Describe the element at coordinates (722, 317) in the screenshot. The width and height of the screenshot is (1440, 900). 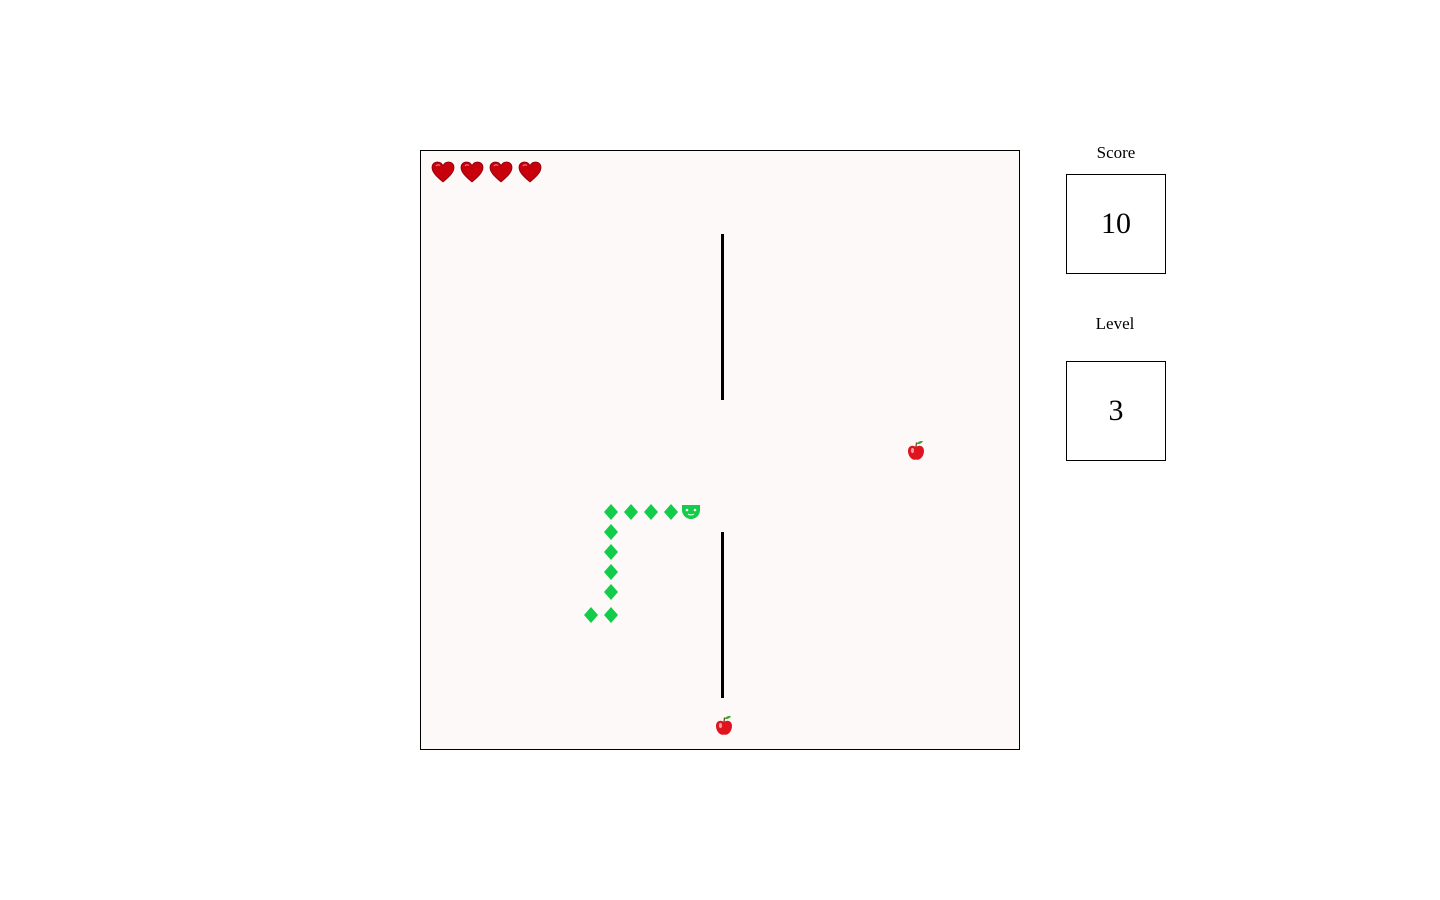
I see `wall-obstacle-top` at that location.